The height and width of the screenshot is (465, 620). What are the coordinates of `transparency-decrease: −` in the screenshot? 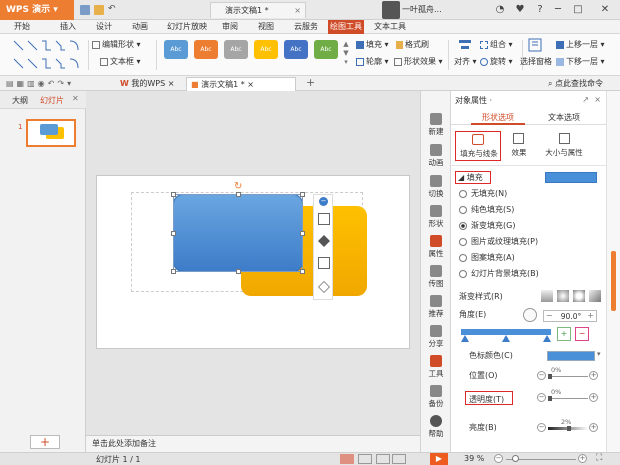 It's located at (541, 397).